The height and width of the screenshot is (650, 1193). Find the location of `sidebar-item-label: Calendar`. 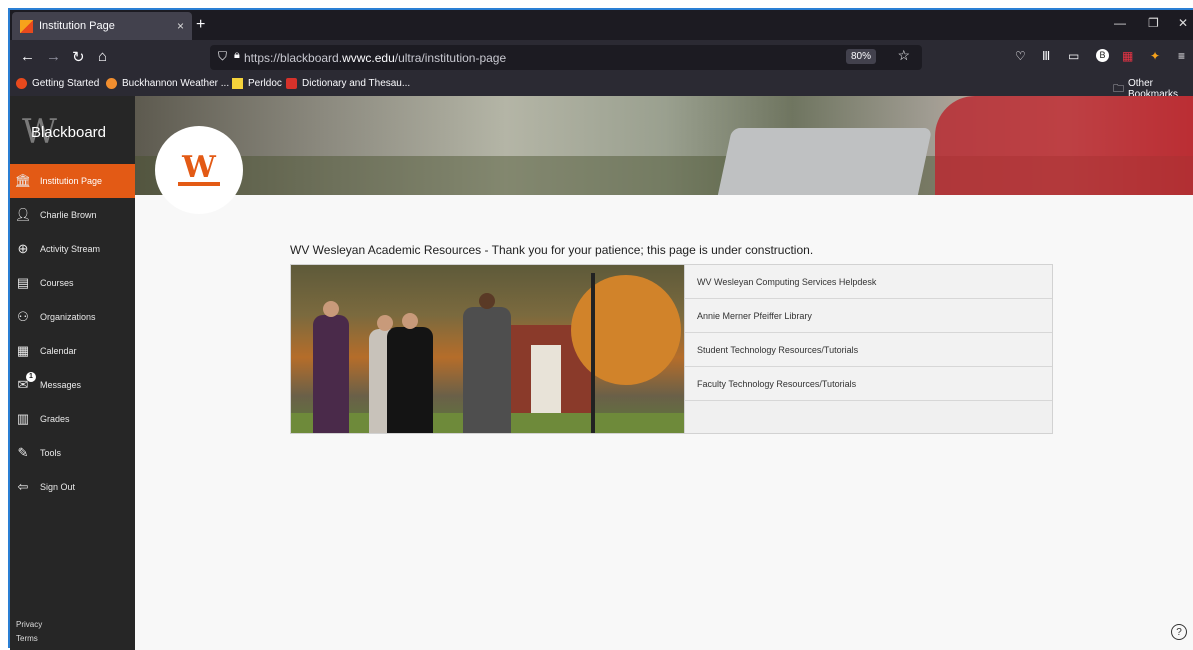

sidebar-item-label: Calendar is located at coordinates (58, 351).